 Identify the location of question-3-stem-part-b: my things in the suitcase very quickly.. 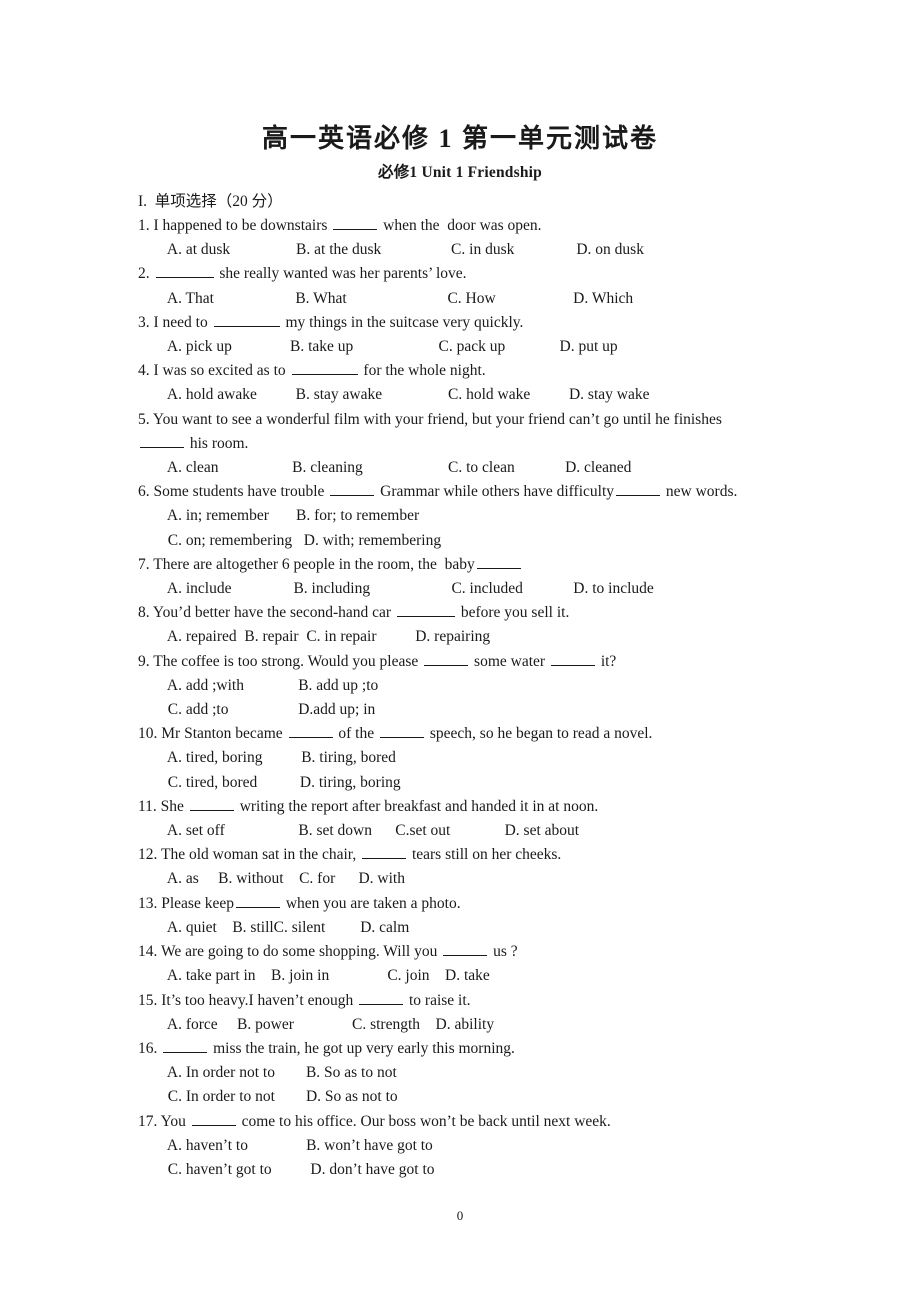
(402, 322).